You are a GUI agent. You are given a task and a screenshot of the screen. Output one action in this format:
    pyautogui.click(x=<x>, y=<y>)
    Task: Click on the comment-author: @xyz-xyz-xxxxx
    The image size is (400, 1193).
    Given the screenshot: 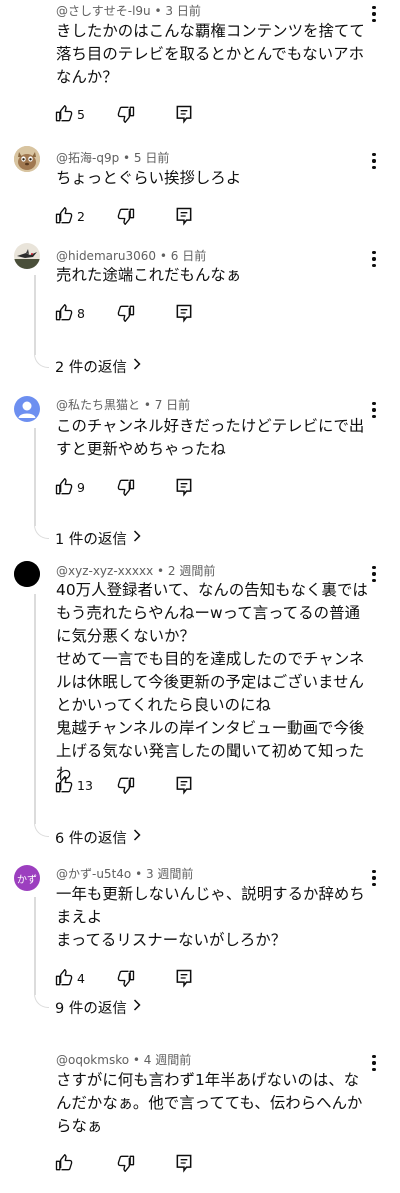 What is the action you would take?
    pyautogui.click(x=104, y=571)
    